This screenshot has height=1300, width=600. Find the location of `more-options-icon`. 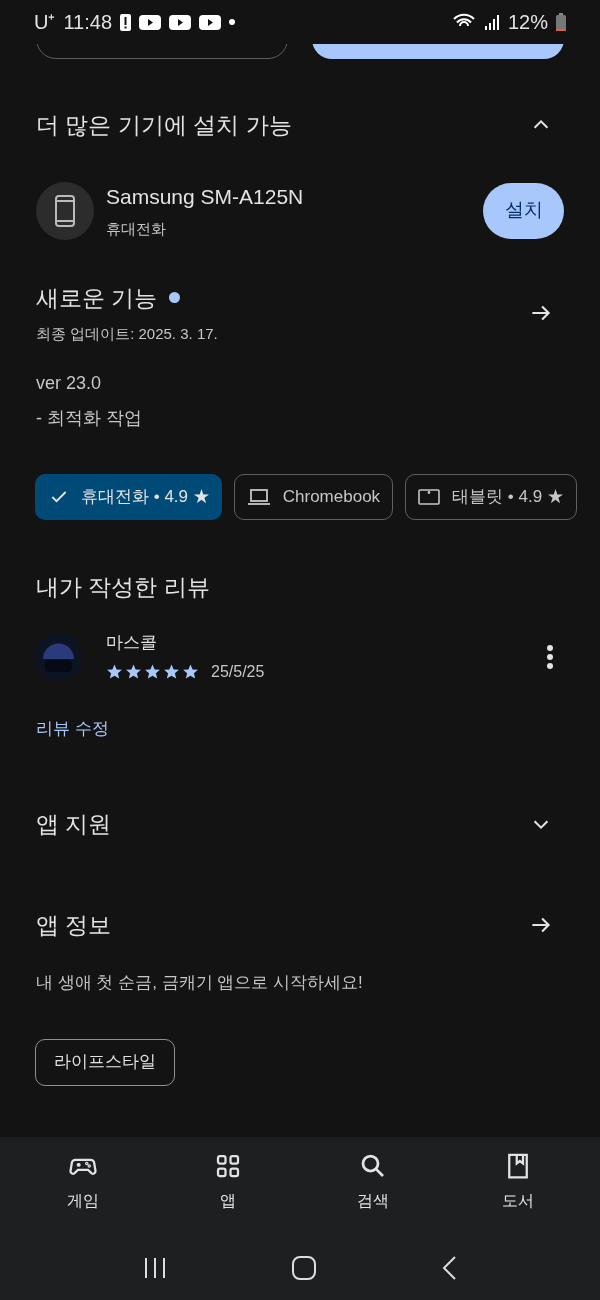

more-options-icon is located at coordinates (550, 656).